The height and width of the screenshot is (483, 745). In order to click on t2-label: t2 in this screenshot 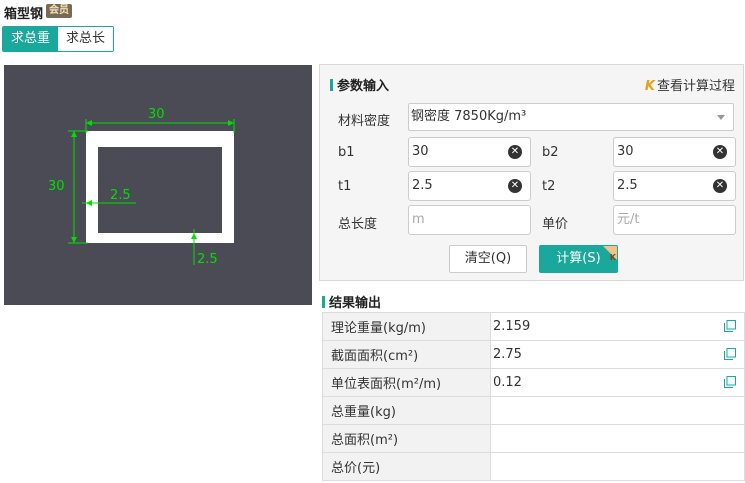, I will do `click(549, 186)`.